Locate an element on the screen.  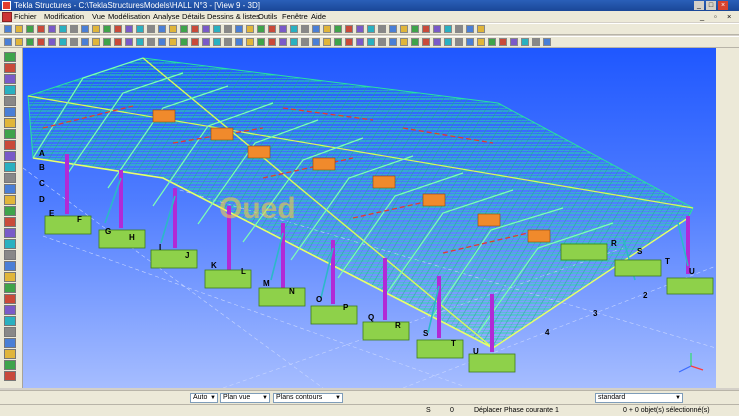
window-minimize-icon: _ is located at coordinates (702, 16).